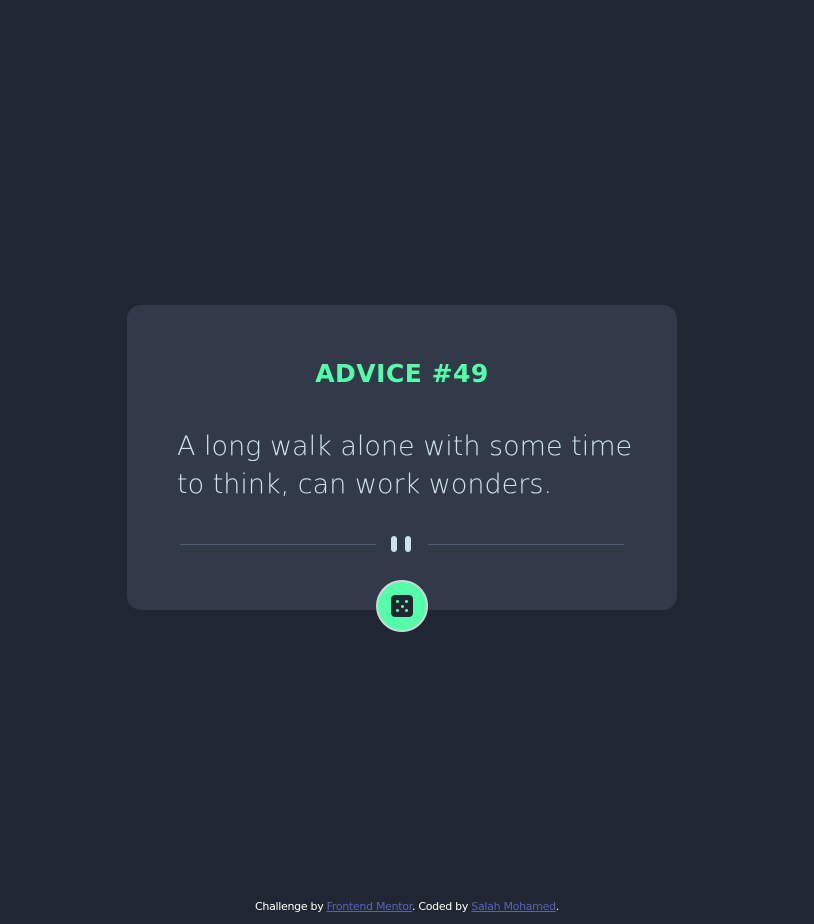 The height and width of the screenshot is (924, 814). I want to click on advice-title: ADVICE #49, so click(402, 373).